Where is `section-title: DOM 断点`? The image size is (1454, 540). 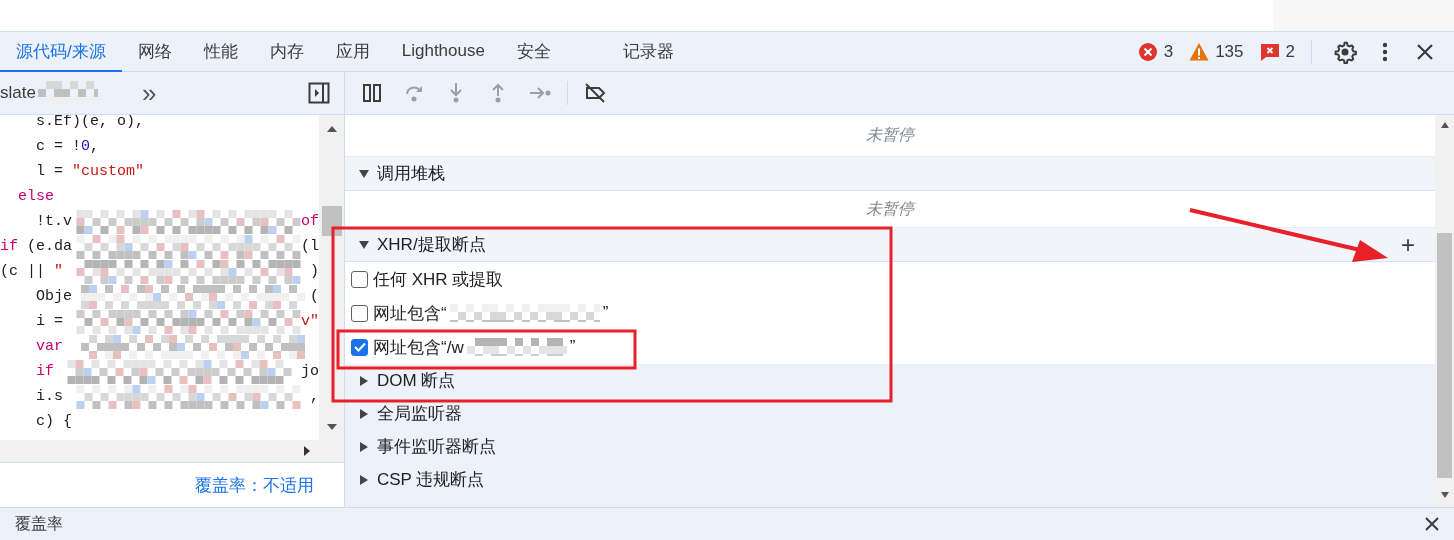 section-title: DOM 断点 is located at coordinates (416, 381).